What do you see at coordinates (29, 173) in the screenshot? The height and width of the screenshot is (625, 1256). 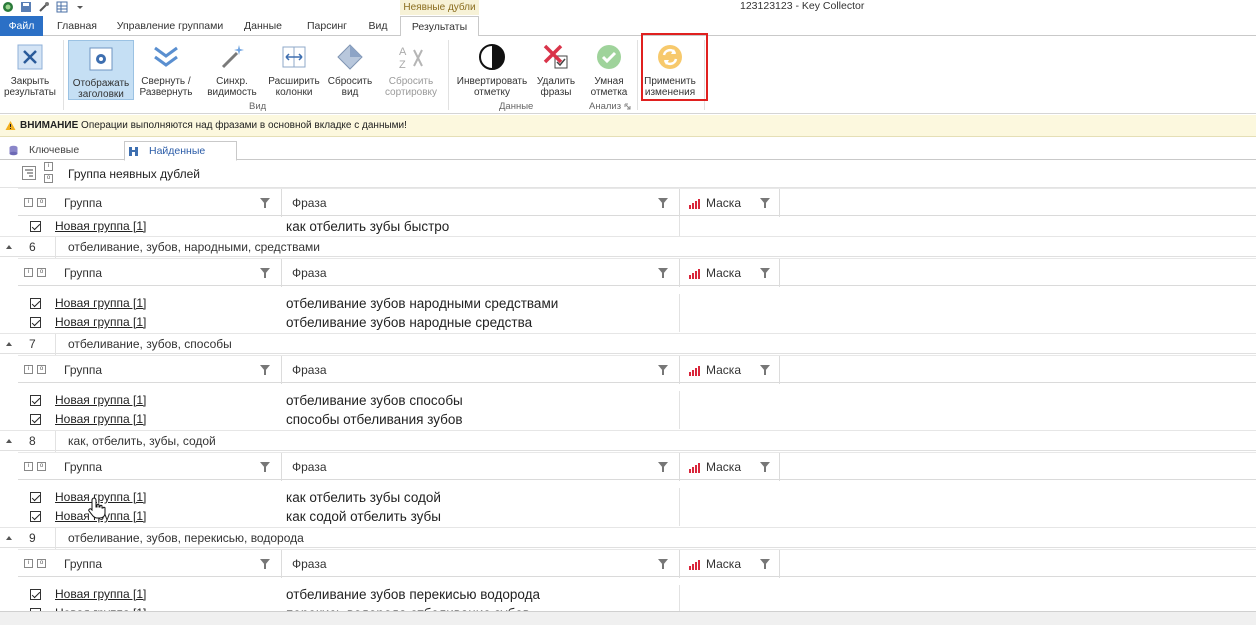 I see `group-panel-icon` at bounding box center [29, 173].